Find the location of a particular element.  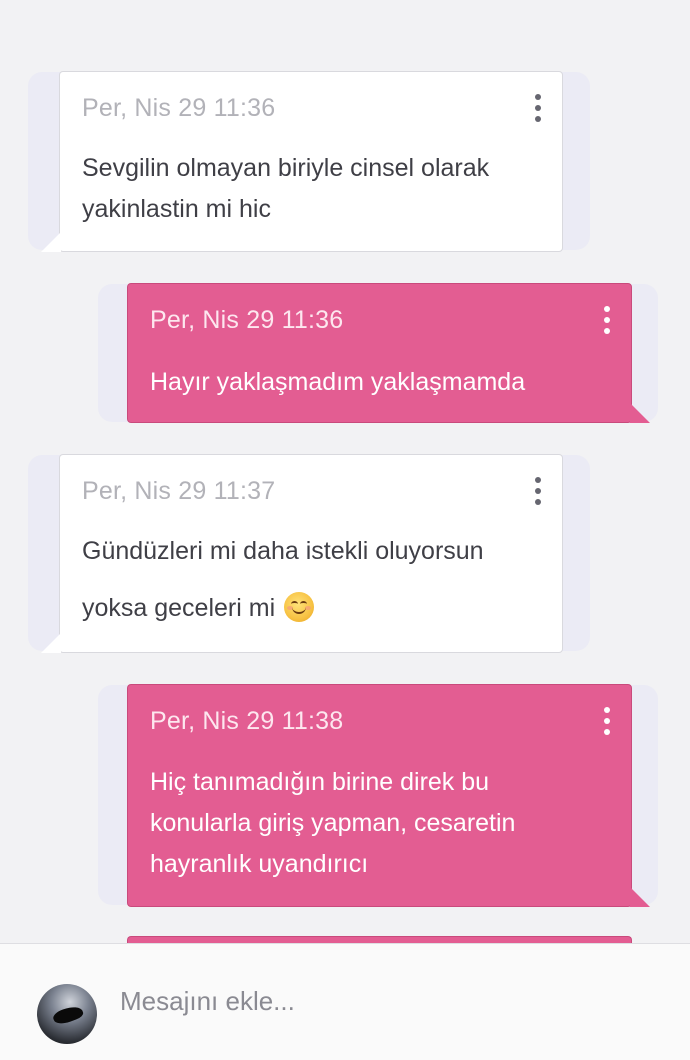

message-bubble-outgoing is located at coordinates (379, 939).